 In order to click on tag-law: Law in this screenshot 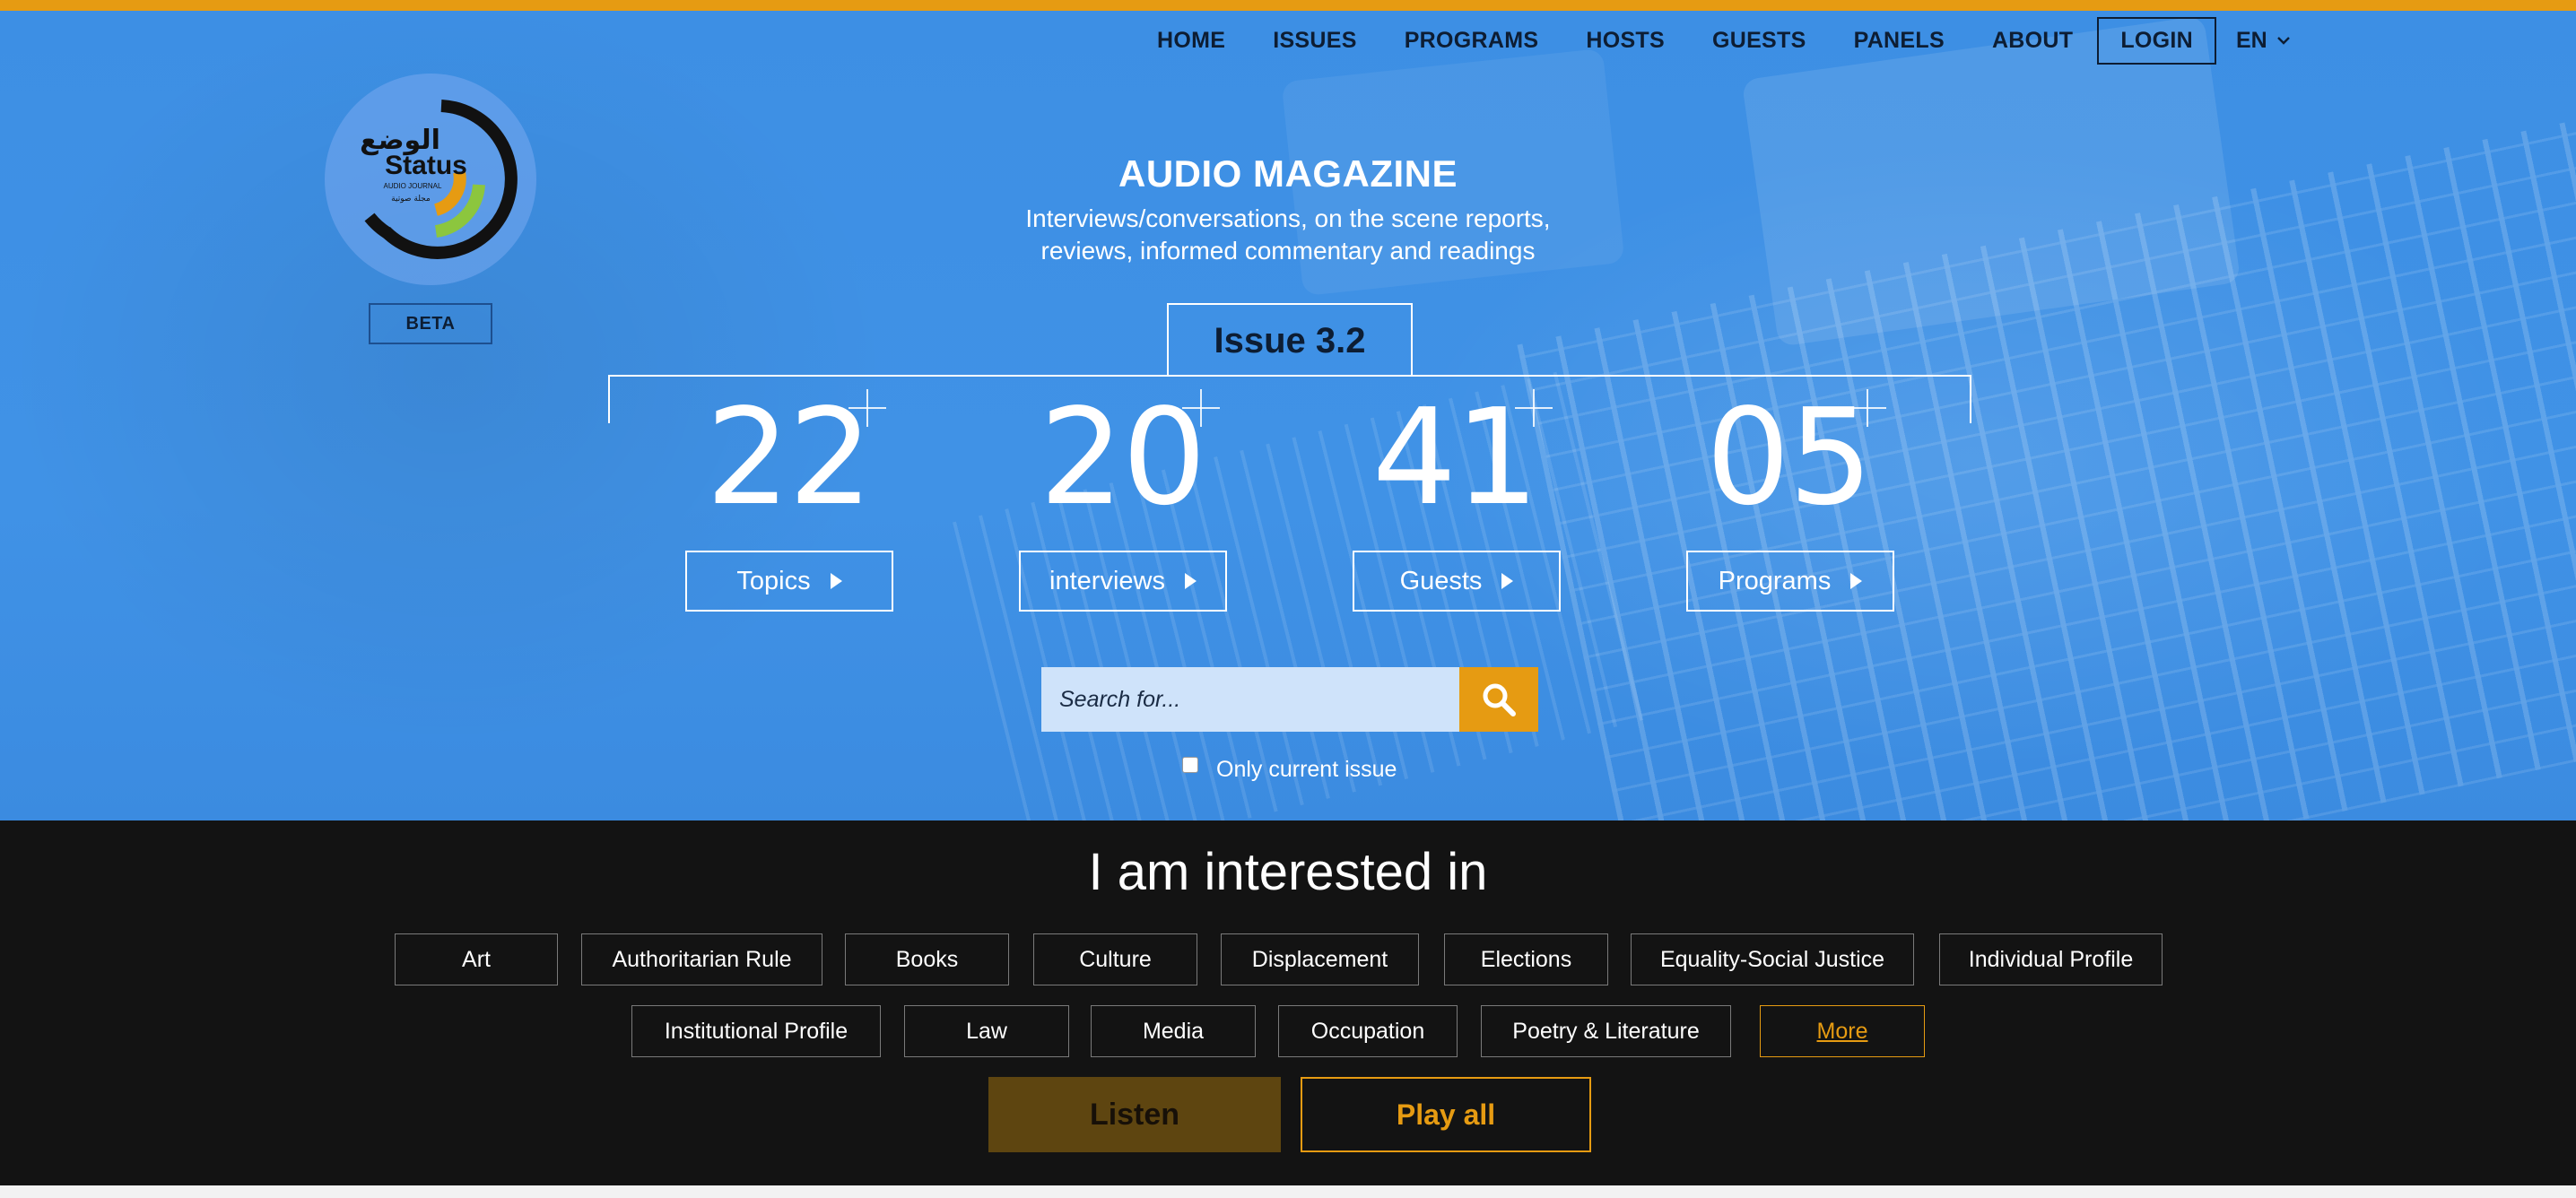, I will do `click(986, 1031)`.